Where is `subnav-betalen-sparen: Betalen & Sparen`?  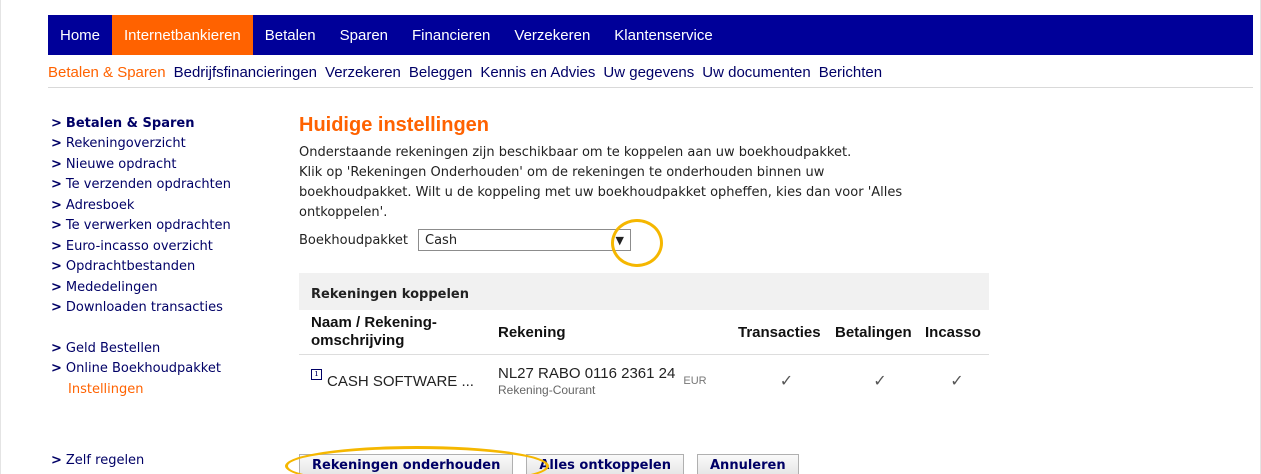
subnav-betalen-sparen: Betalen & Sparen is located at coordinates (107, 72).